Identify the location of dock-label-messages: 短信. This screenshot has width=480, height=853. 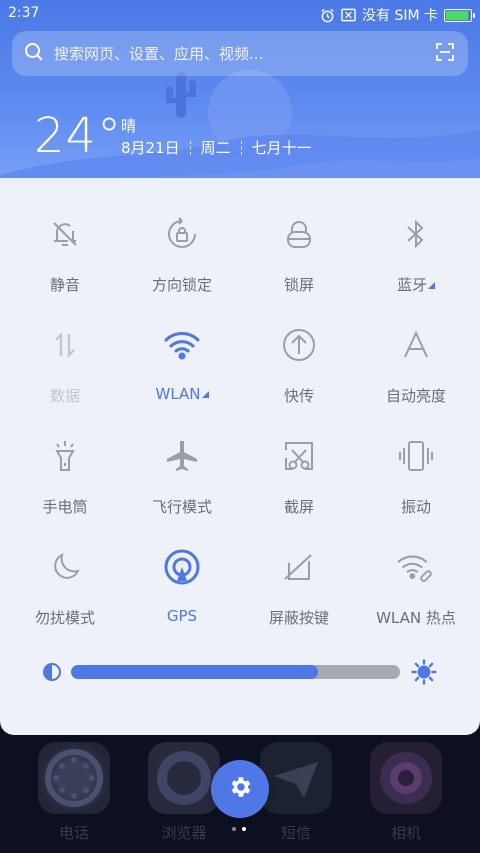
(295, 833).